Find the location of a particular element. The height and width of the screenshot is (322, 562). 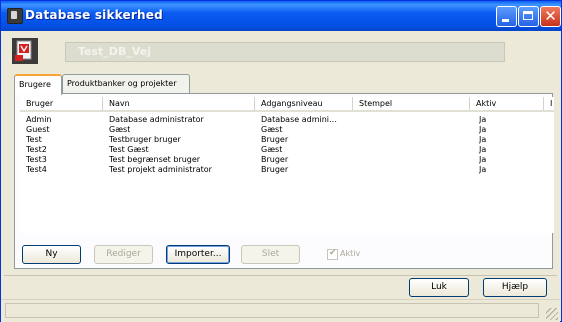

cell-navn: Test begrænset bruger is located at coordinates (155, 159).